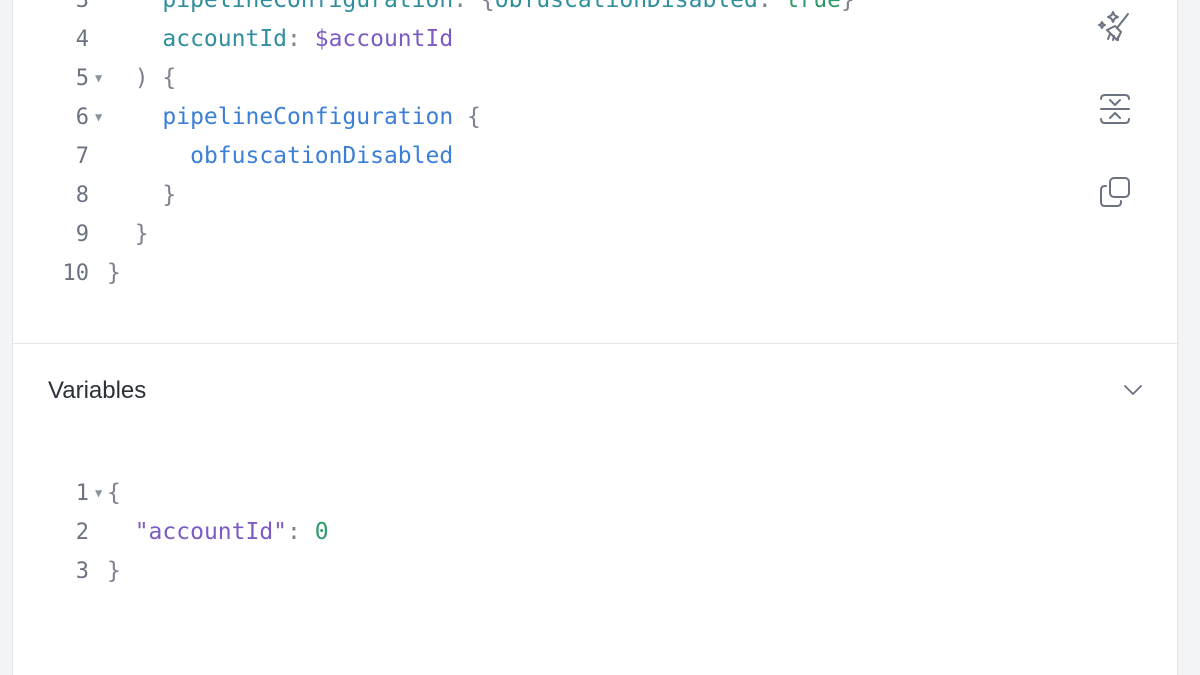 The image size is (1200, 675). What do you see at coordinates (474, 6) in the screenshot?
I see `code-token: : {` at bounding box center [474, 6].